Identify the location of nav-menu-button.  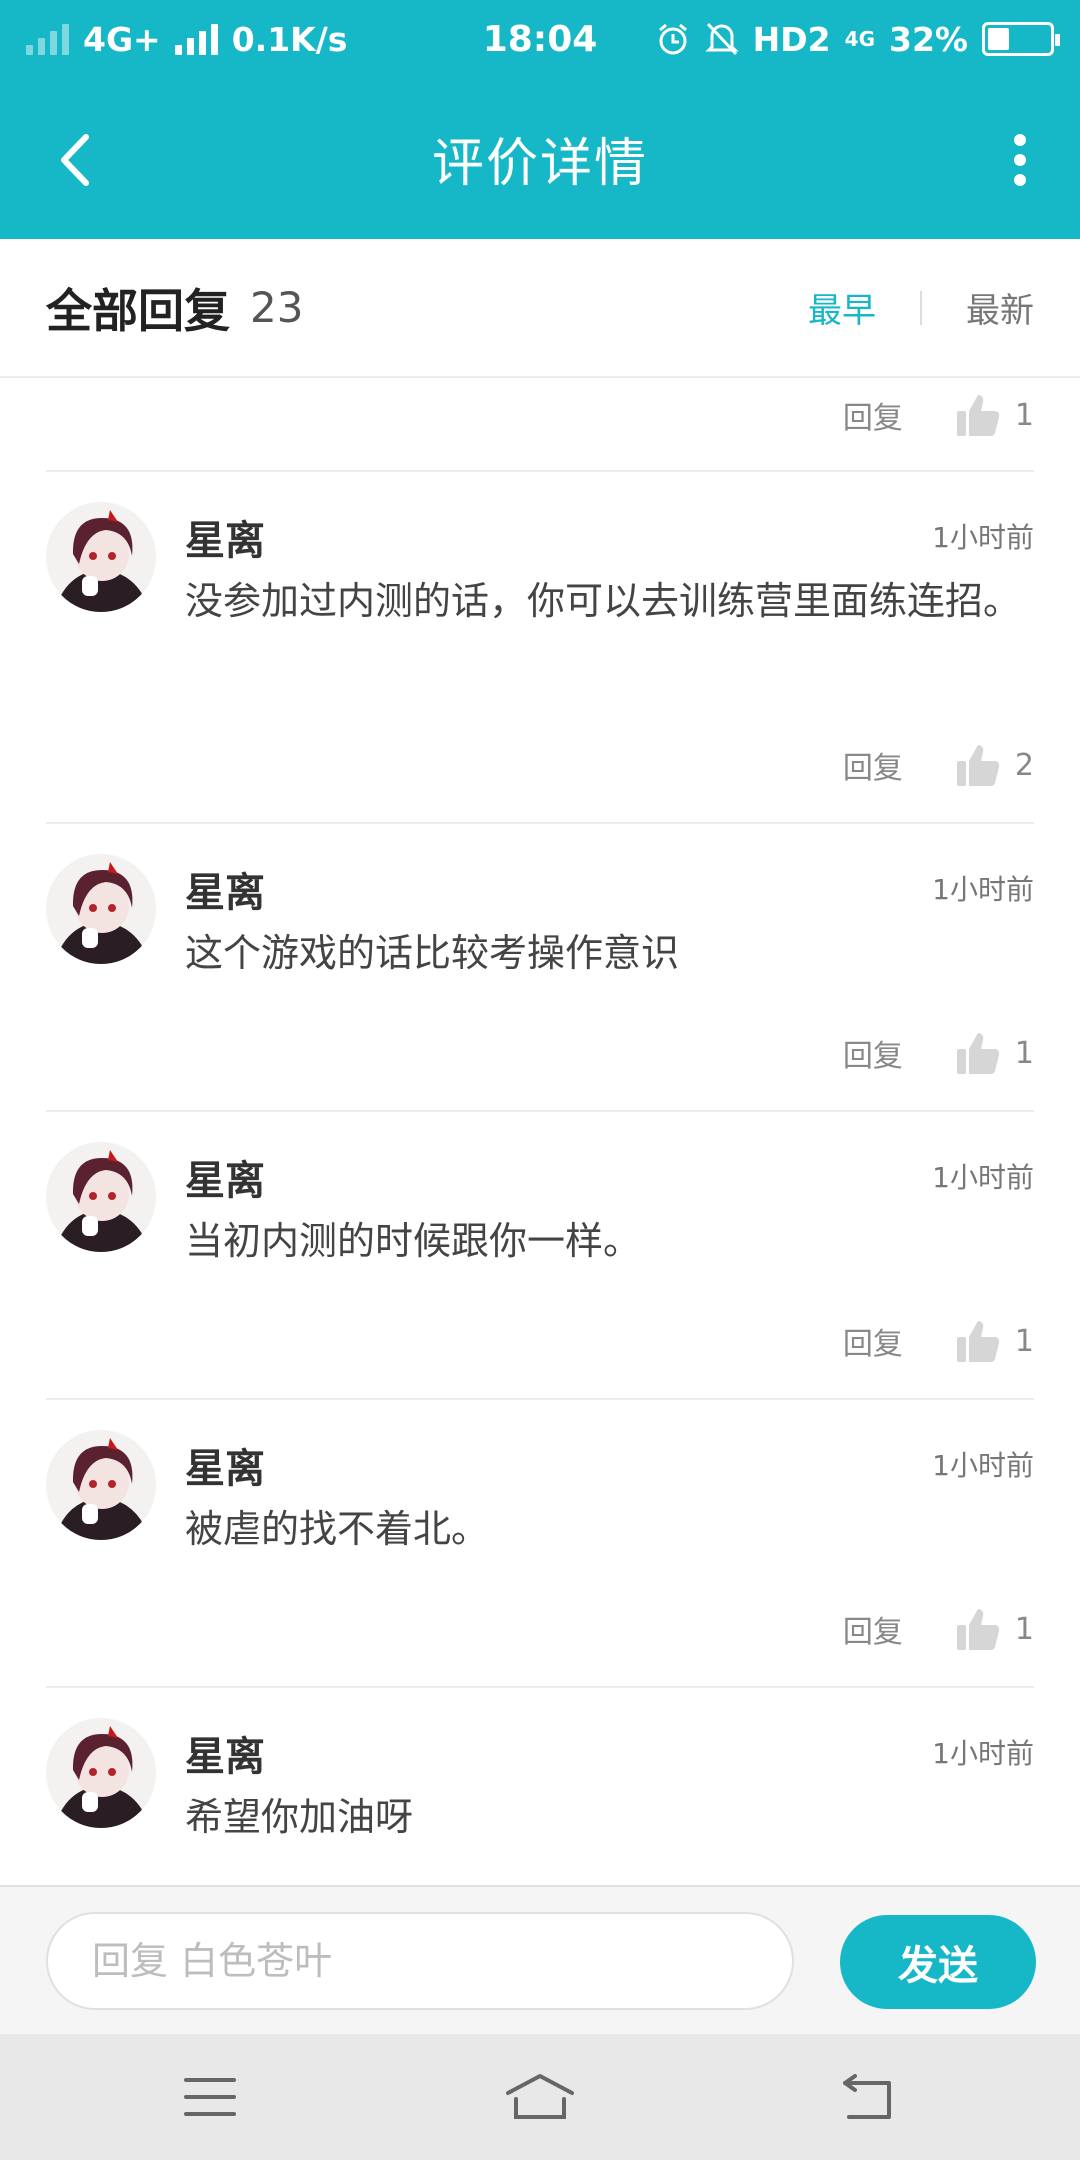
(210, 2097).